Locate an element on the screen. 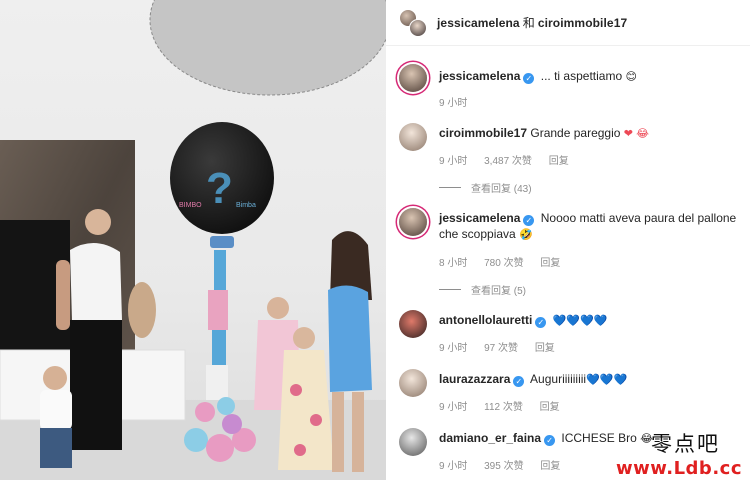 The height and width of the screenshot is (480, 750). comment-meta: 9 小时 112 次赞 回复 is located at coordinates (506, 405).